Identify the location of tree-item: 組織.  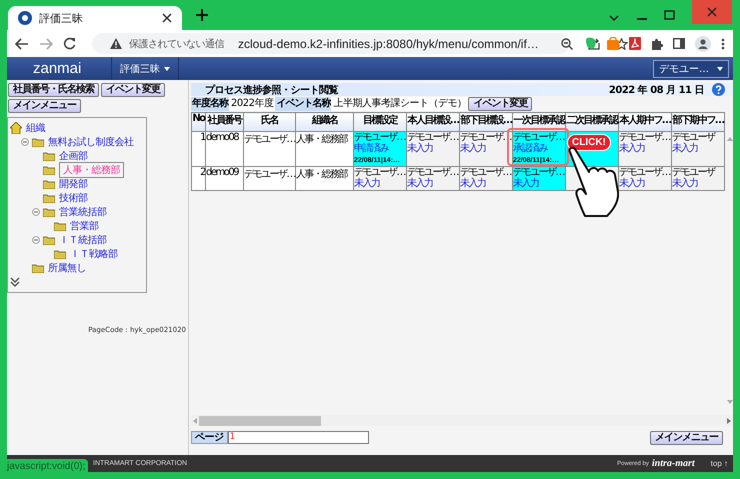
(35, 128).